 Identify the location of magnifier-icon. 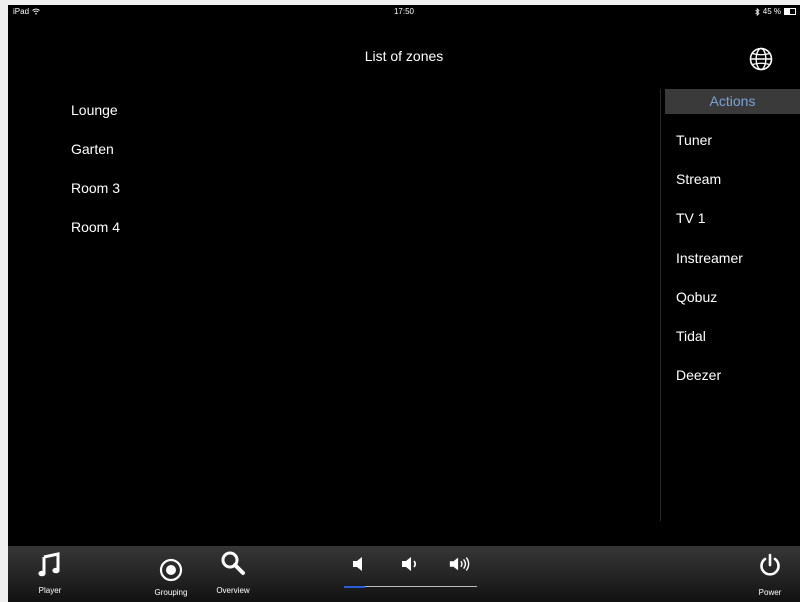
(233, 563).